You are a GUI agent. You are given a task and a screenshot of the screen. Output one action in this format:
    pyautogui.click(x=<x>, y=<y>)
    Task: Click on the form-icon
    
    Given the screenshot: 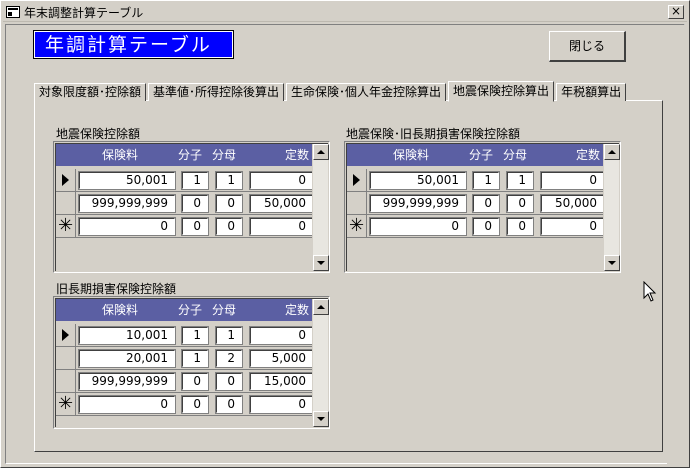 What is the action you would take?
    pyautogui.click(x=13, y=12)
    